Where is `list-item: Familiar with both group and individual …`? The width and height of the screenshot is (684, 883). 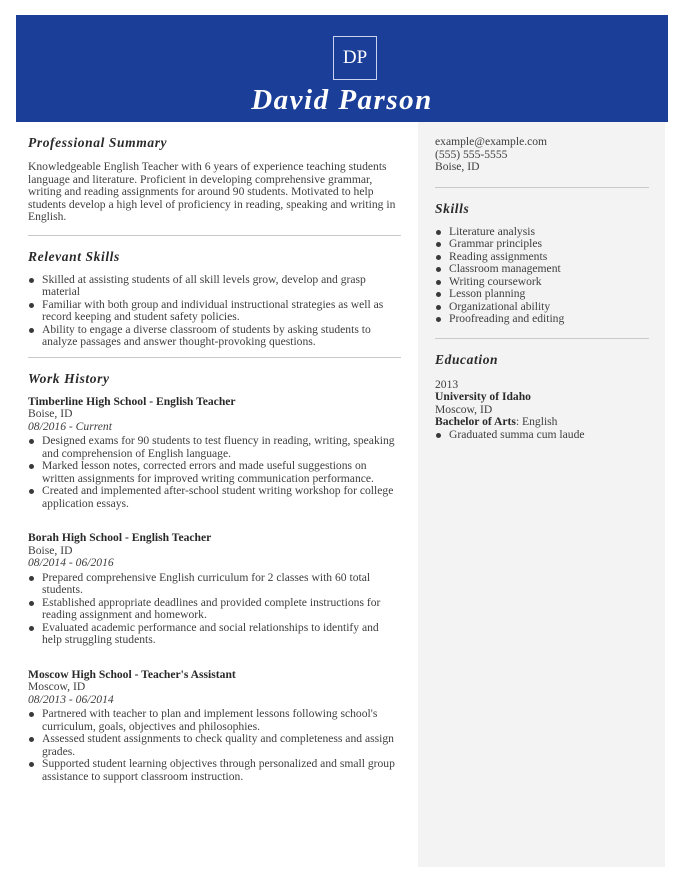 list-item: Familiar with both group and individual … is located at coordinates (214, 311).